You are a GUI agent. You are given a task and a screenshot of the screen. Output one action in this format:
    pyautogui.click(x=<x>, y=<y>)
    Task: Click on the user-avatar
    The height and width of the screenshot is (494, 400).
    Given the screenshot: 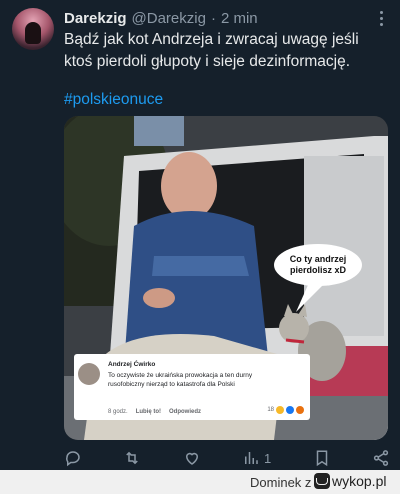 What is the action you would take?
    pyautogui.click(x=33, y=29)
    